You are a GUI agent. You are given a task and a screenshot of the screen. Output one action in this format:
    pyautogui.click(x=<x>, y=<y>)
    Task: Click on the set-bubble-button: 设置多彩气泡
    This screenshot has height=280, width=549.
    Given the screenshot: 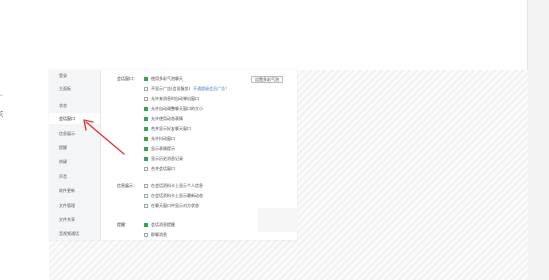 What is the action you would take?
    pyautogui.click(x=267, y=79)
    